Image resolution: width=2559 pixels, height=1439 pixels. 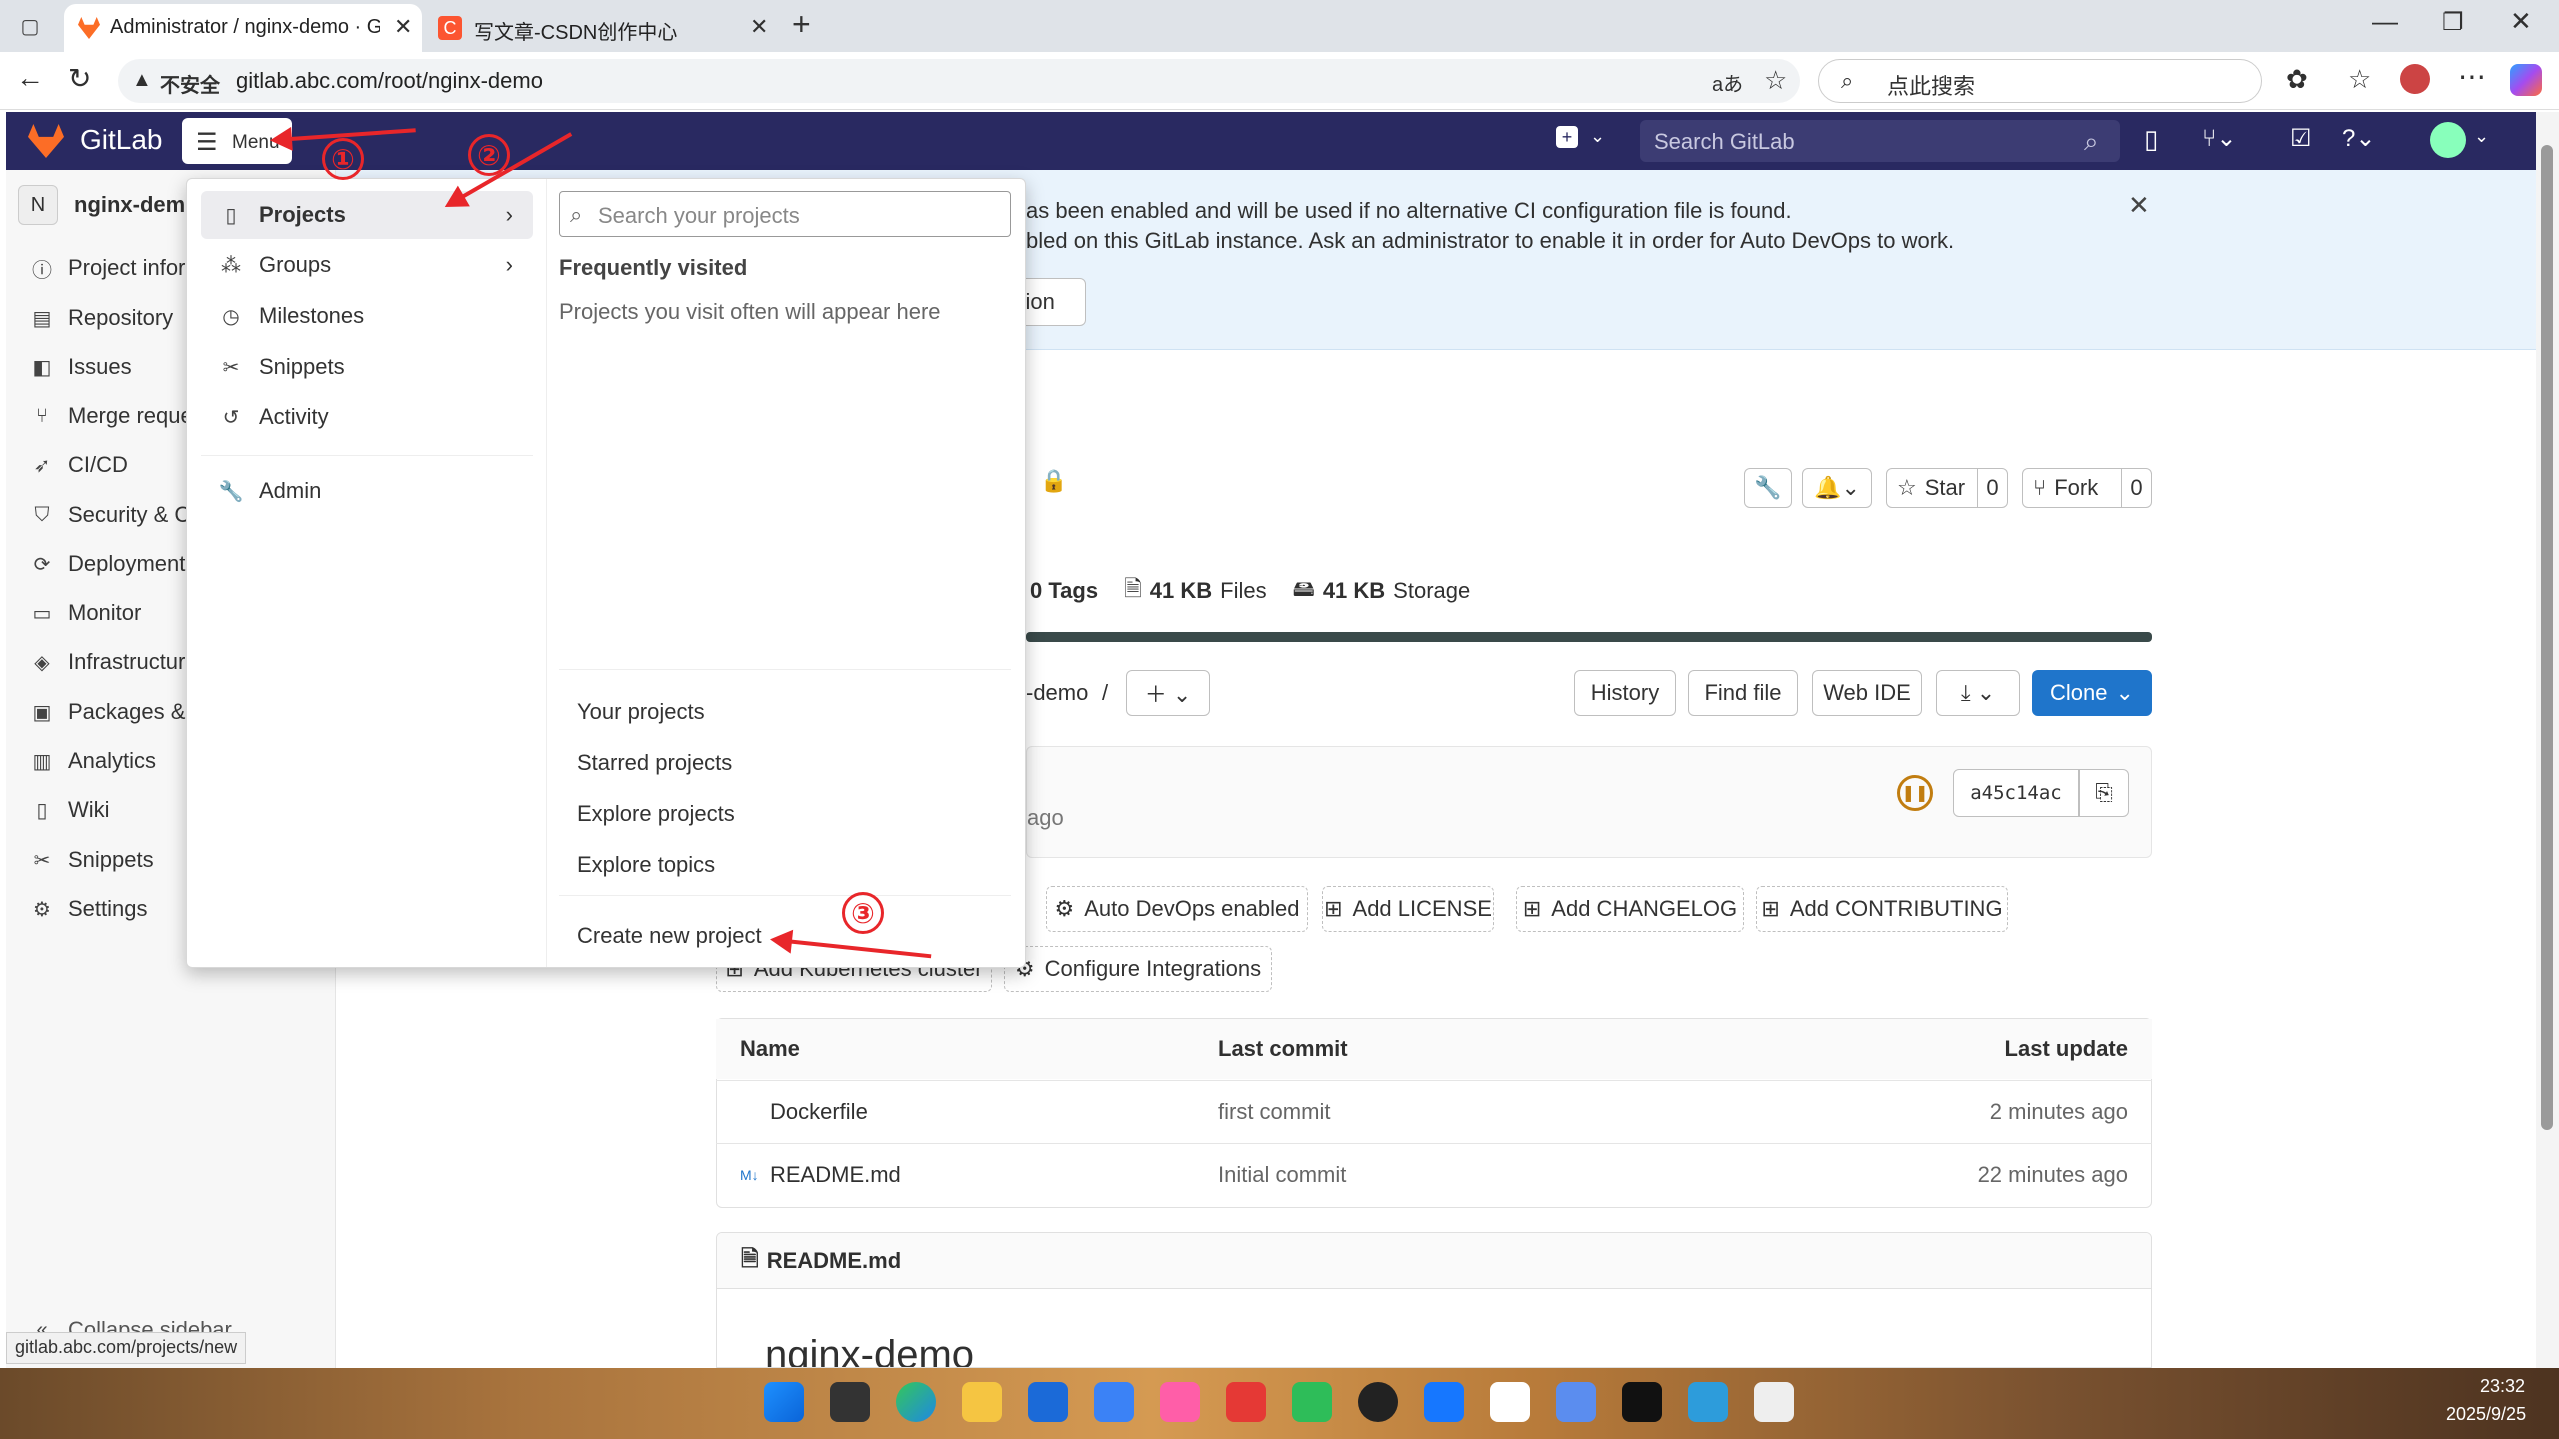 What do you see at coordinates (1630, 909) in the screenshot?
I see `add-changelog-button: ⊞ Add CHANGELOG` at bounding box center [1630, 909].